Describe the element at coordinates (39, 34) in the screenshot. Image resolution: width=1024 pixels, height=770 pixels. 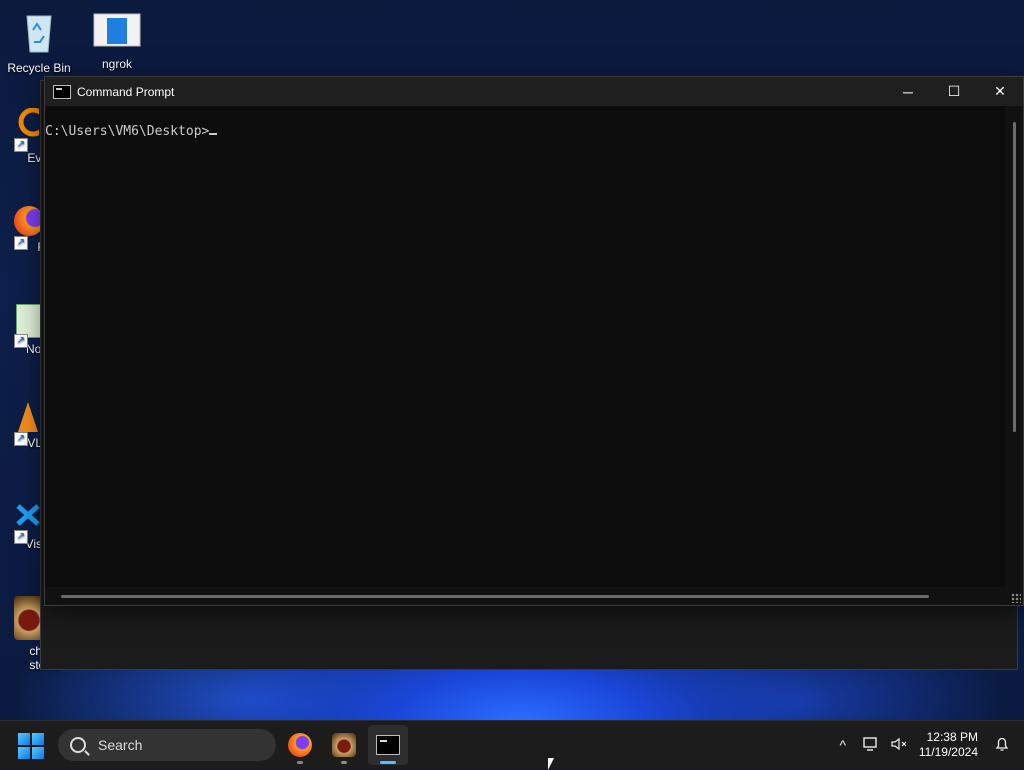
I see `recycle-bin-icon` at that location.